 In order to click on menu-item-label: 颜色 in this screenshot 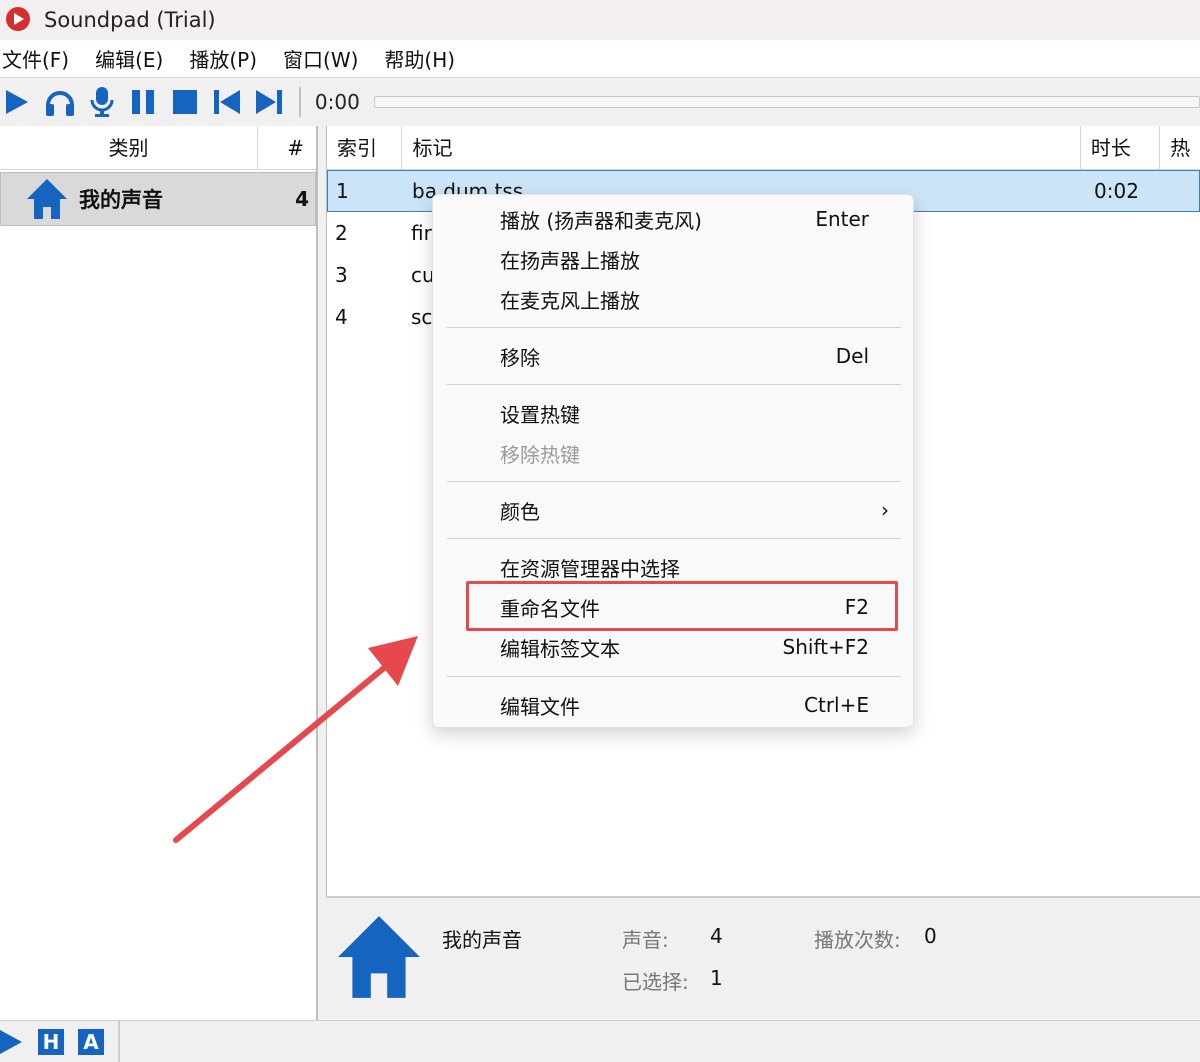, I will do `click(520, 511)`.